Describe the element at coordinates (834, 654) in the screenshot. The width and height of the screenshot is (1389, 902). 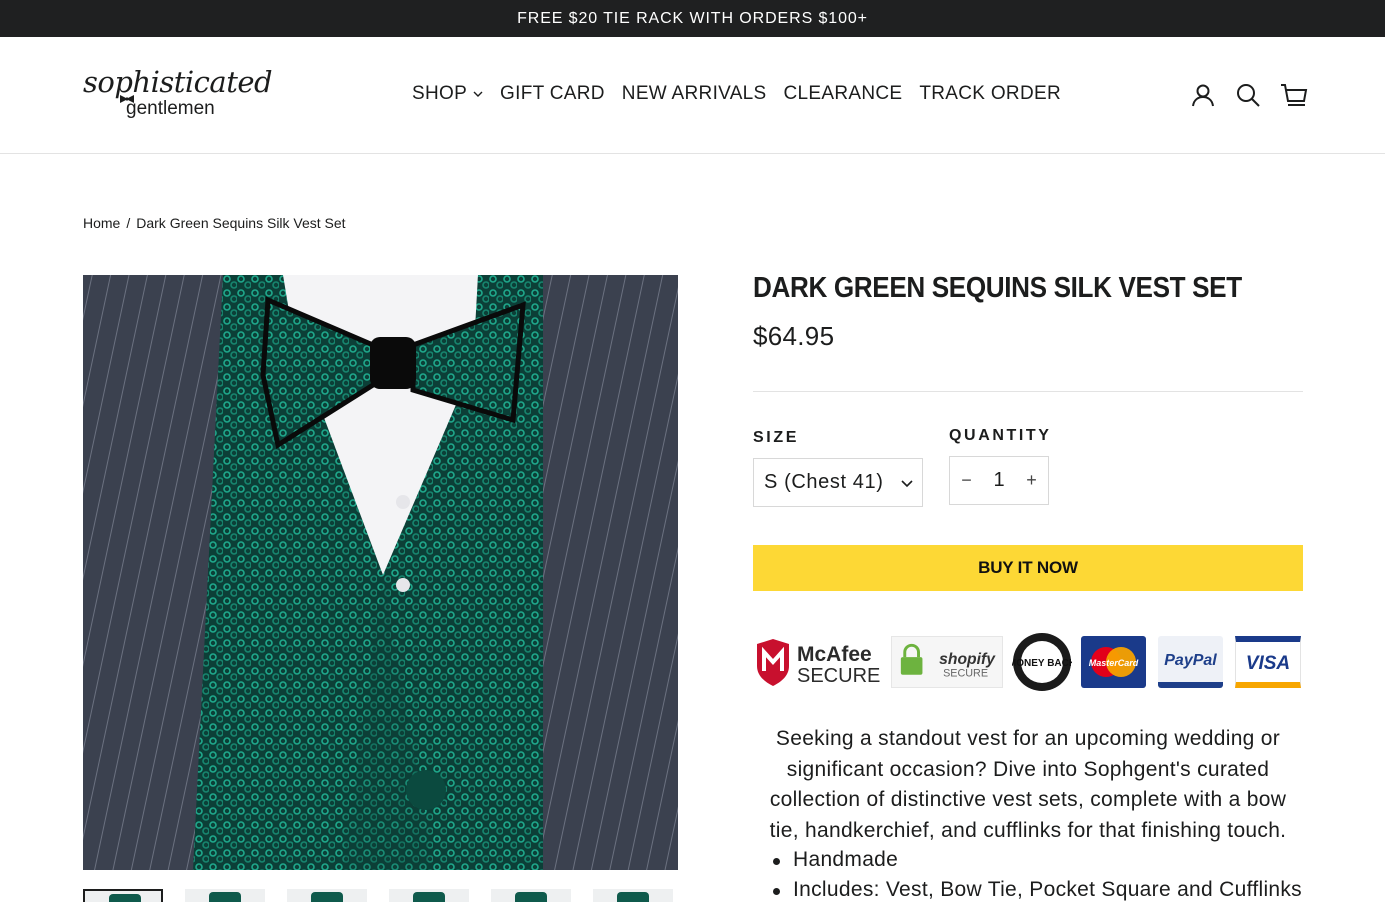
I see `mcafee-top: McAfee` at that location.